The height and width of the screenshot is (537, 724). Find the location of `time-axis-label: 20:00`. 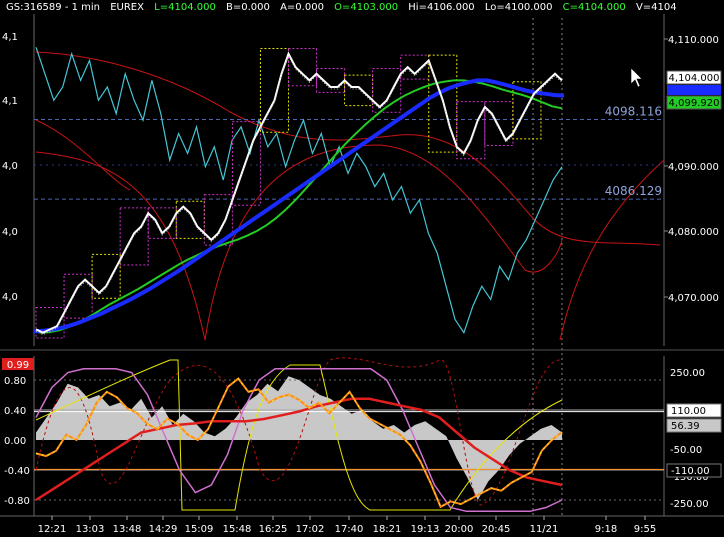

time-axis-label: 20:00 is located at coordinates (459, 529).